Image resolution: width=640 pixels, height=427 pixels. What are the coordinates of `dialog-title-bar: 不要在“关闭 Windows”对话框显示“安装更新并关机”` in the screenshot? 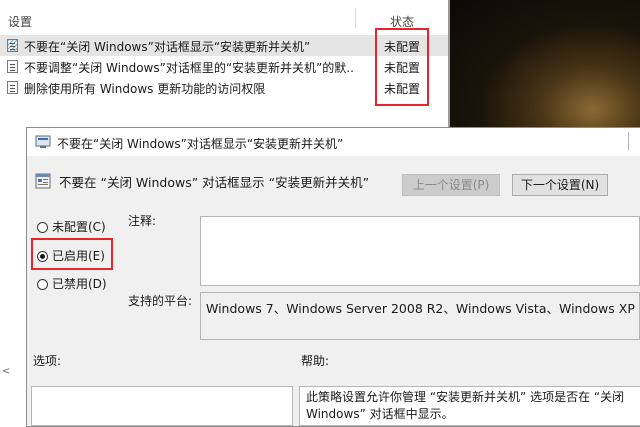 It's located at (333, 142).